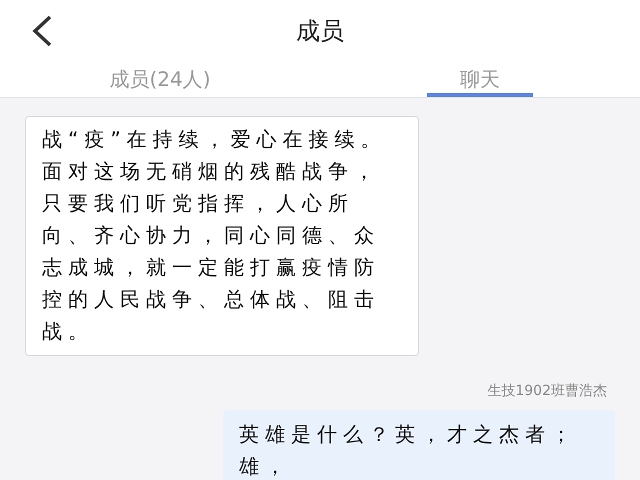  Describe the element at coordinates (160, 79) in the screenshot. I see `tab: 成员(24人)` at that location.